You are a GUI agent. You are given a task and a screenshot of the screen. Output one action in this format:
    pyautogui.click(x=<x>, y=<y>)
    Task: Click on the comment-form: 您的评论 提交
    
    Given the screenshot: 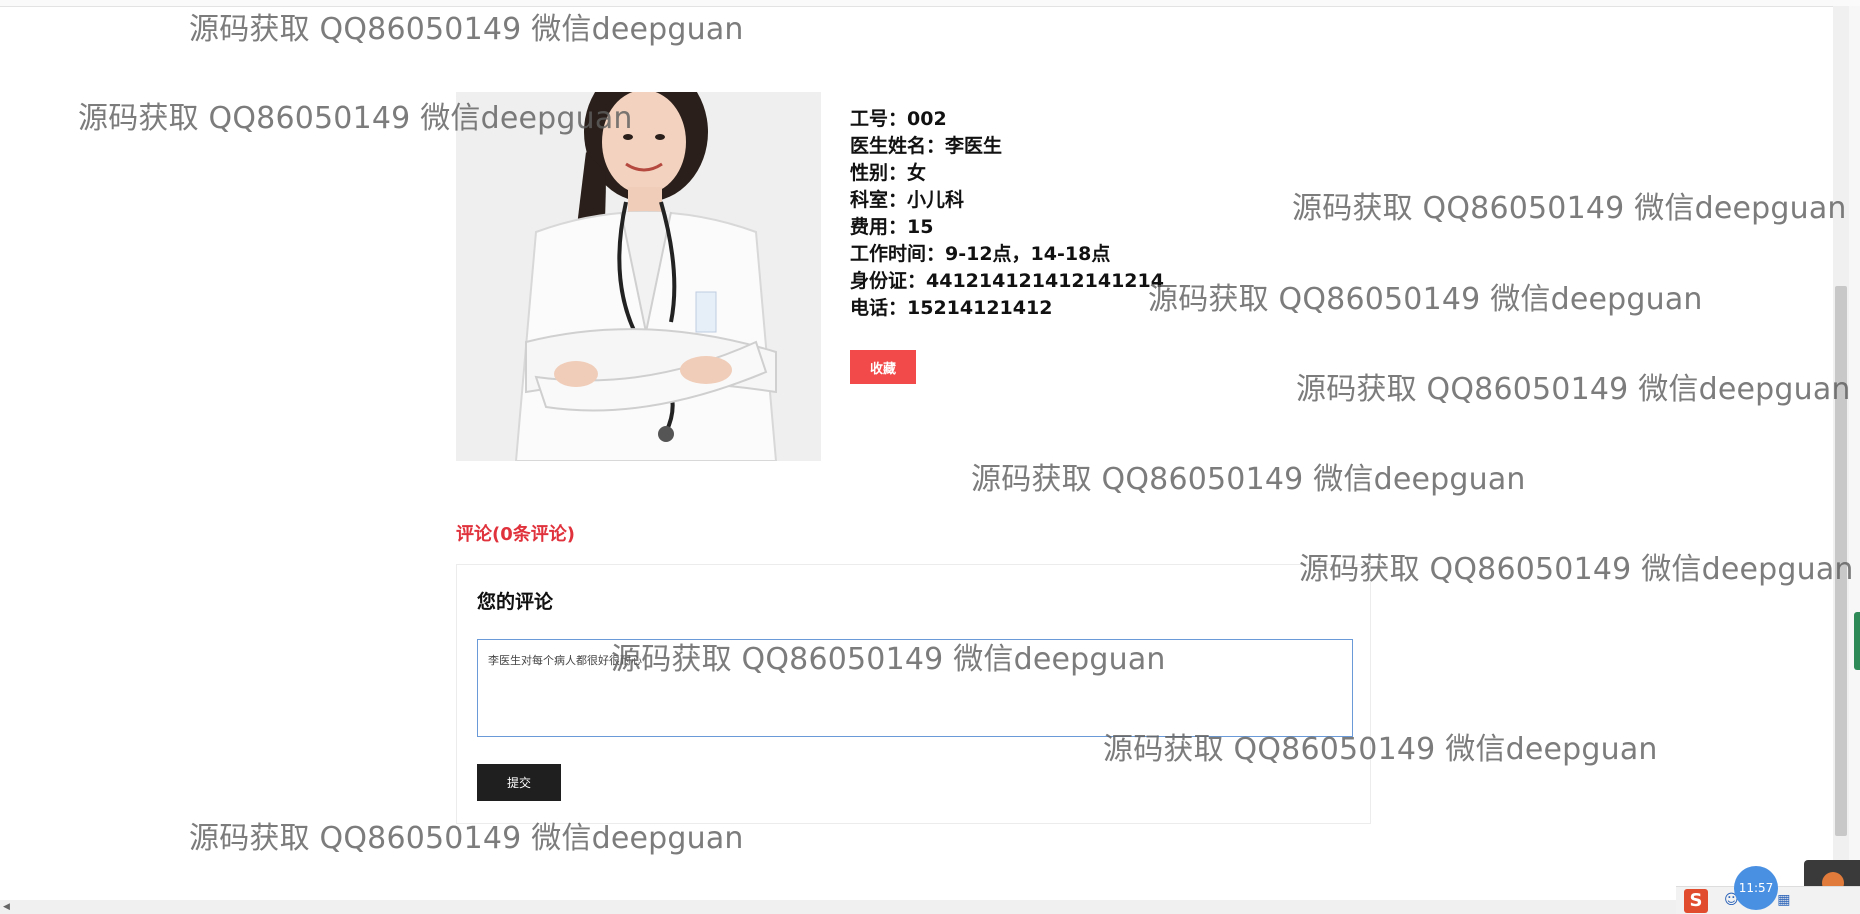 What is the action you would take?
    pyautogui.click(x=913, y=694)
    